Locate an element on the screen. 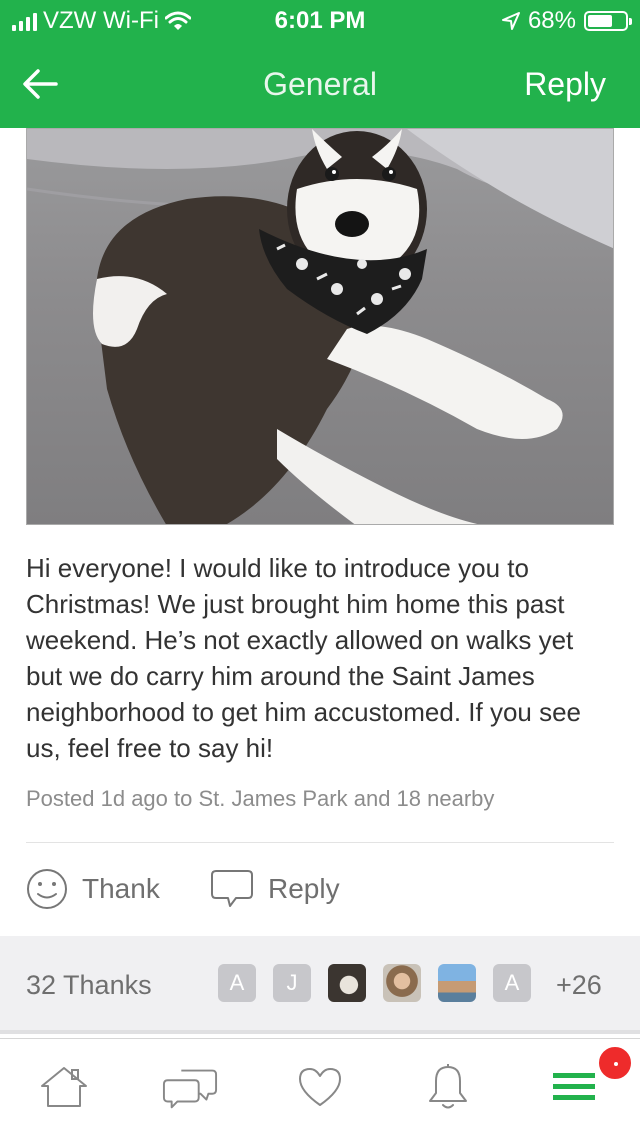 The width and height of the screenshot is (640, 1136). tab-home is located at coordinates (64, 1087).